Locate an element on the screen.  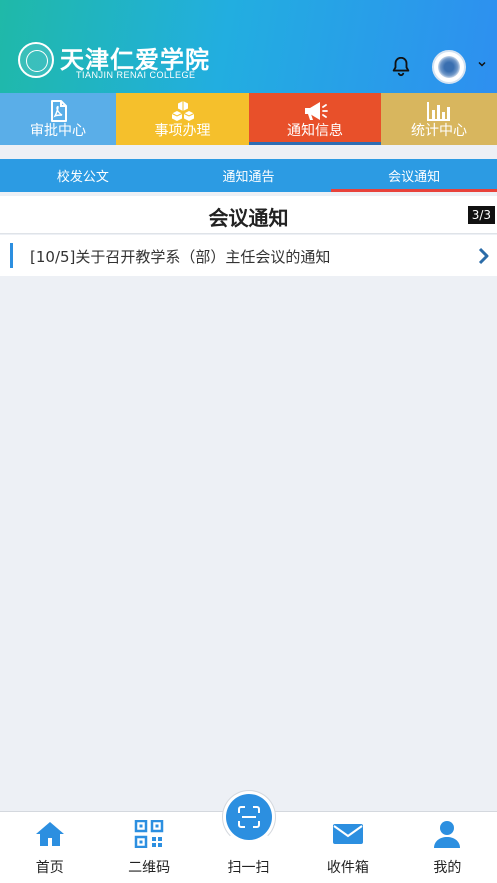
bar-chart-icon is located at coordinates (438, 111).